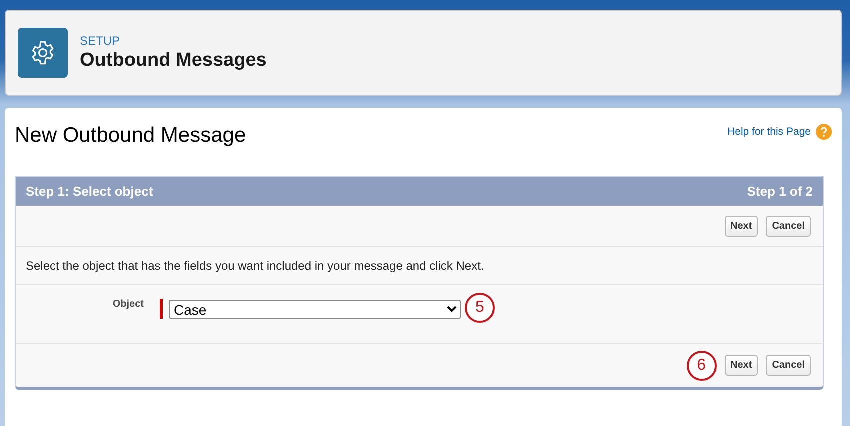 The width and height of the screenshot is (850, 426). What do you see at coordinates (315, 309) in the screenshot?
I see `object-dropdown: Case` at bounding box center [315, 309].